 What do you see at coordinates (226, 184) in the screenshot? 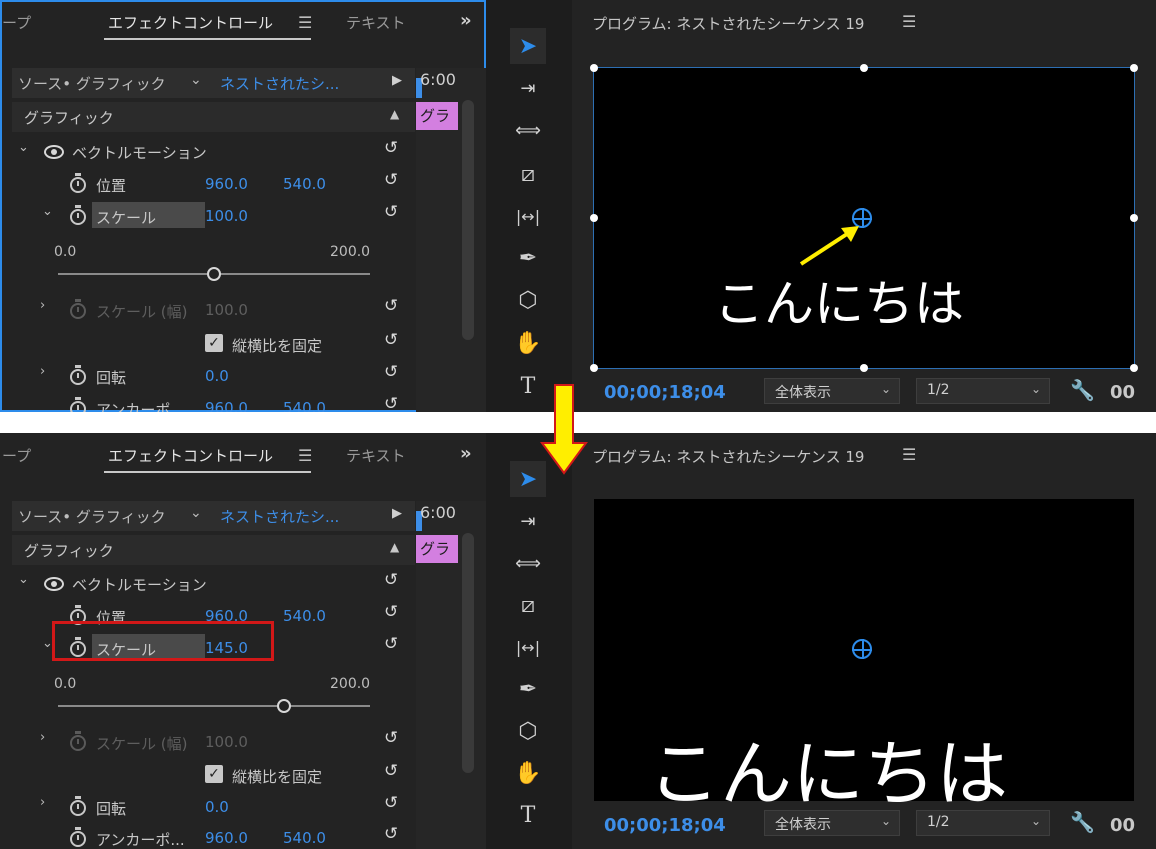
I see `position-x-value: 960.0` at bounding box center [226, 184].